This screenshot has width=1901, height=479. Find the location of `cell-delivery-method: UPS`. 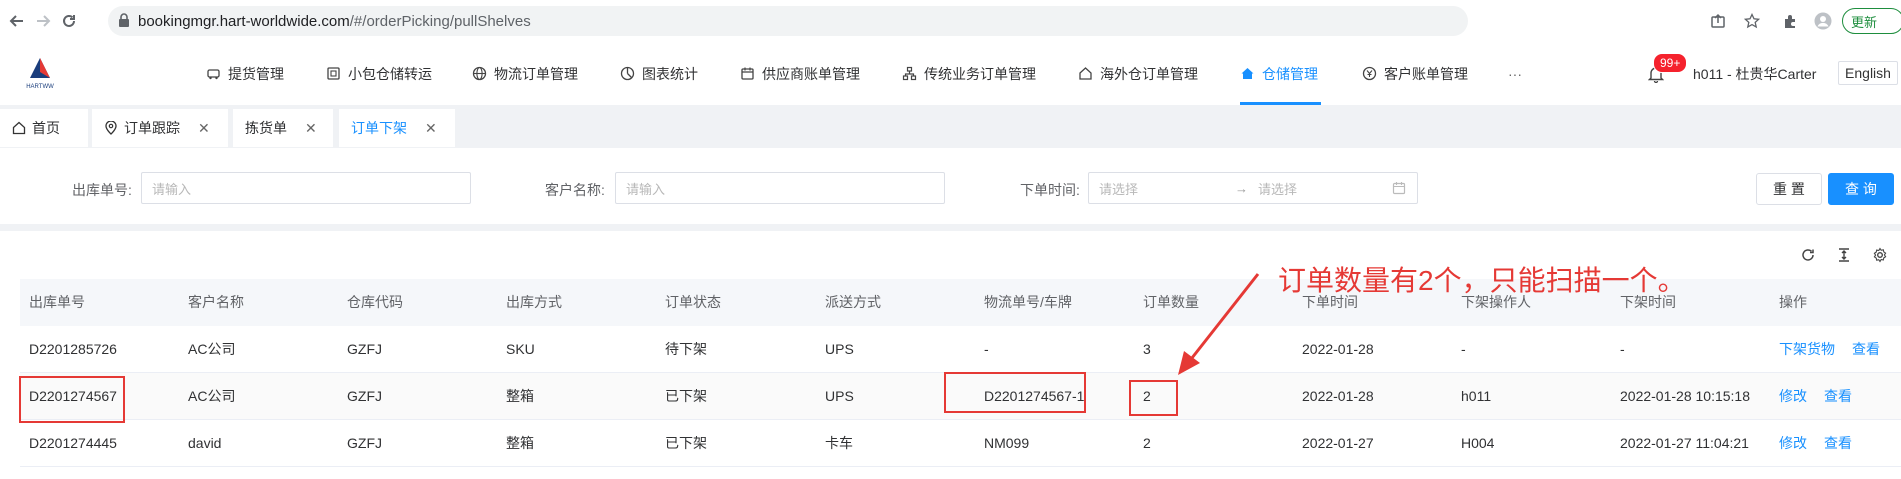

cell-delivery-method: UPS is located at coordinates (839, 349).